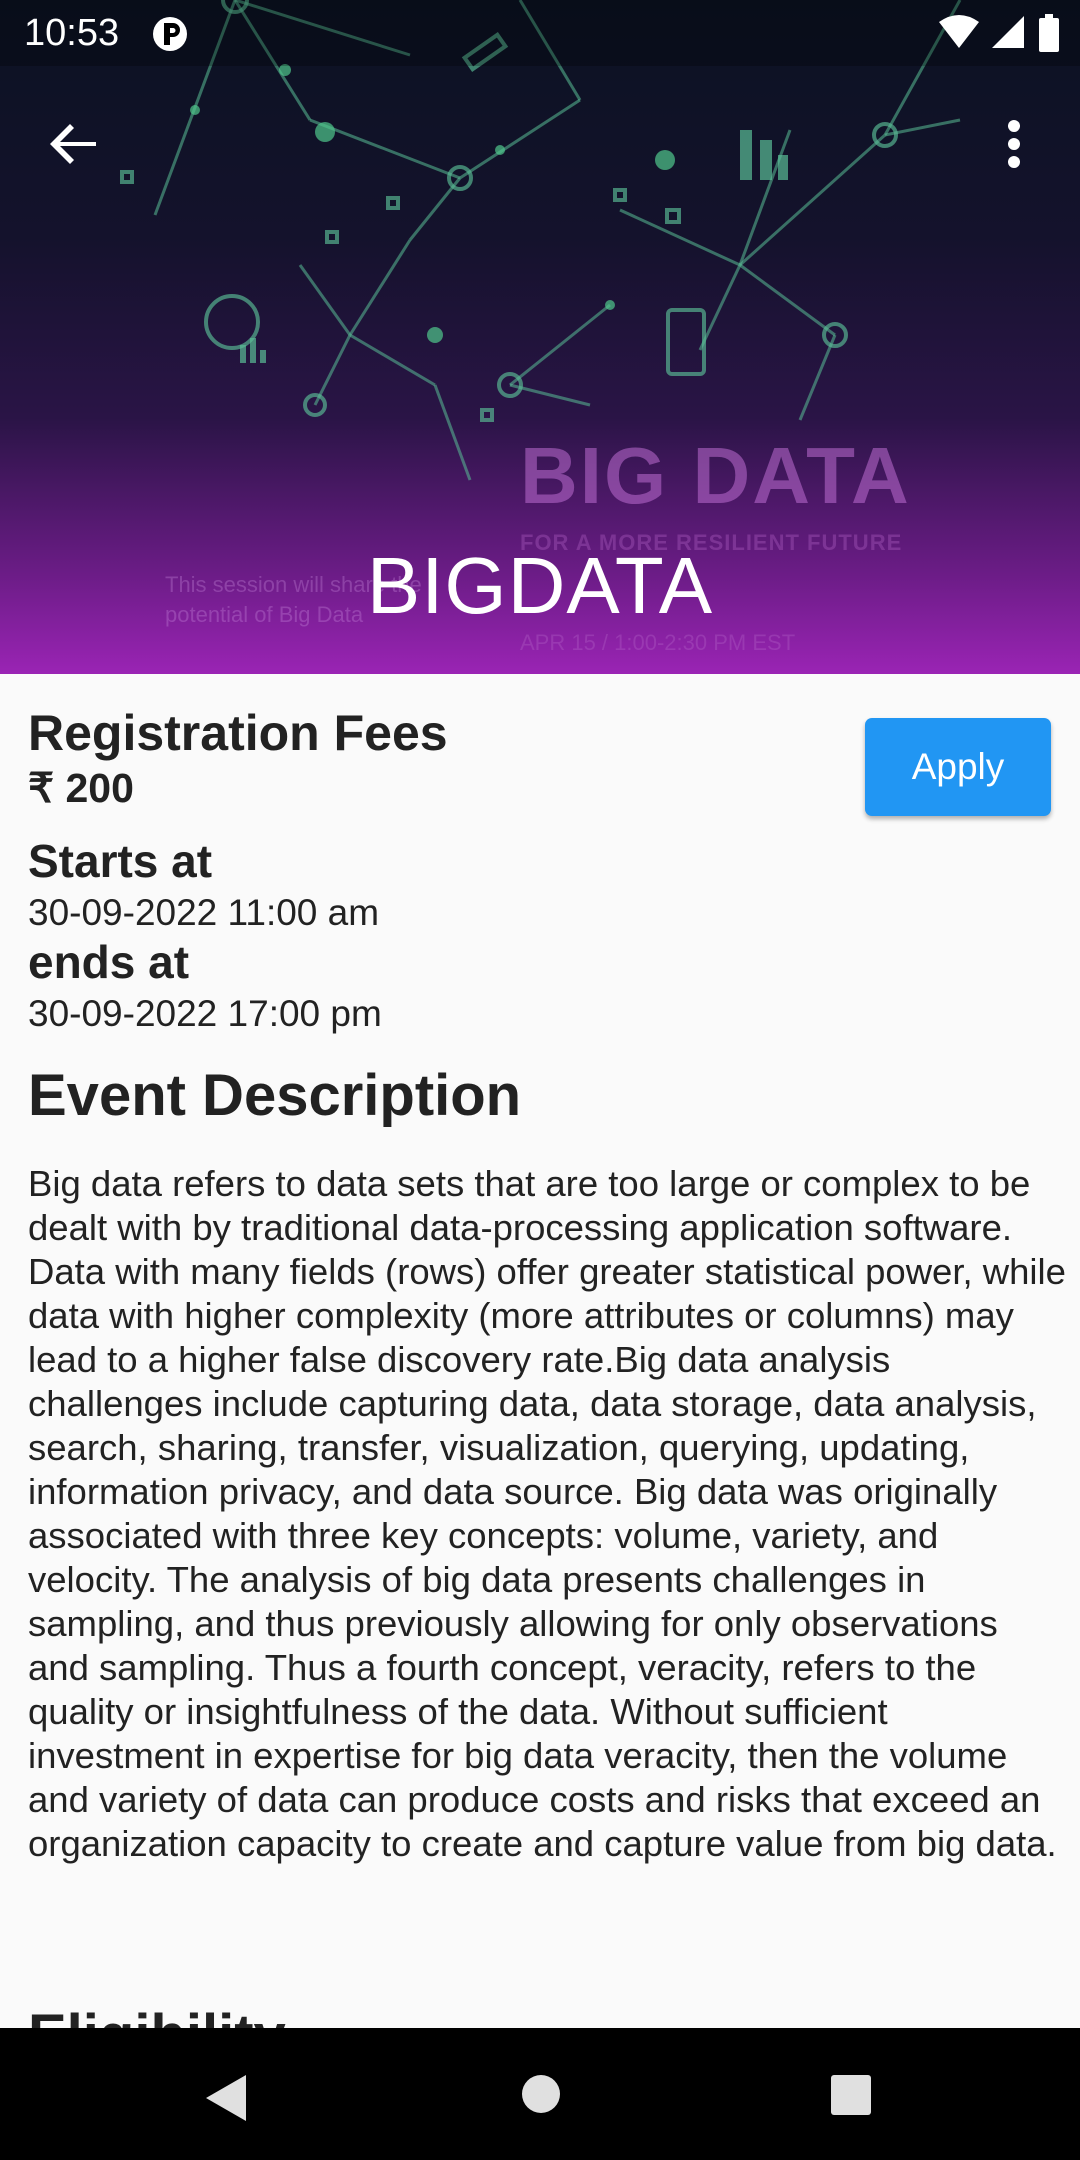 Image resolution: width=1080 pixels, height=2160 pixels. Describe the element at coordinates (1007, 32) in the screenshot. I see `cellular-signal-icon` at that location.